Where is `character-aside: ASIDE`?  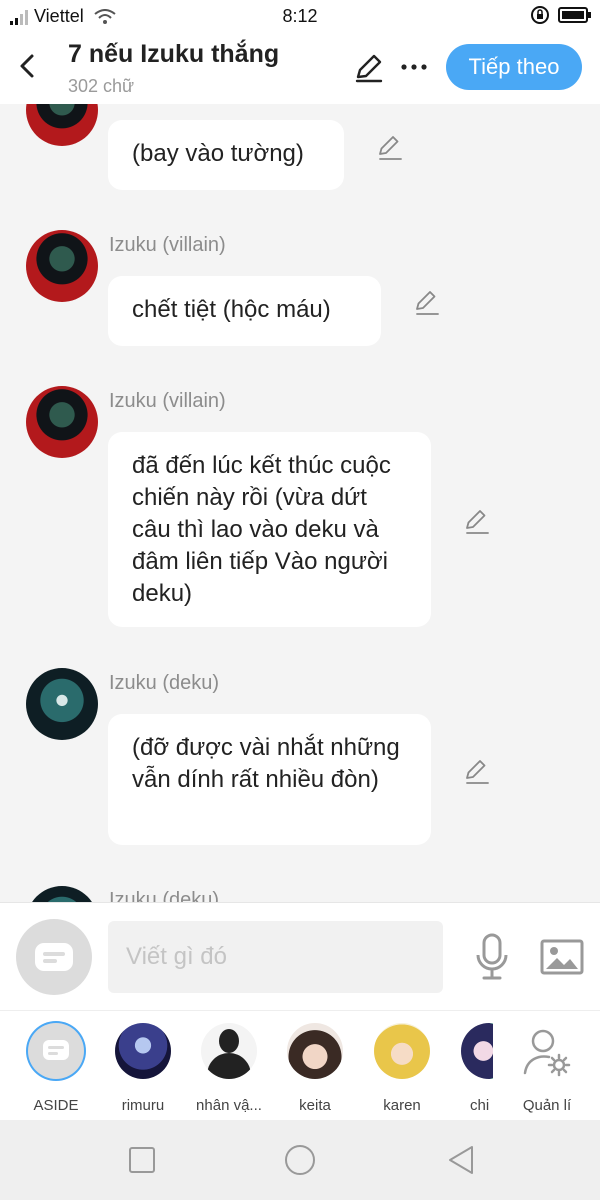 character-aside: ASIDE is located at coordinates (56, 1068).